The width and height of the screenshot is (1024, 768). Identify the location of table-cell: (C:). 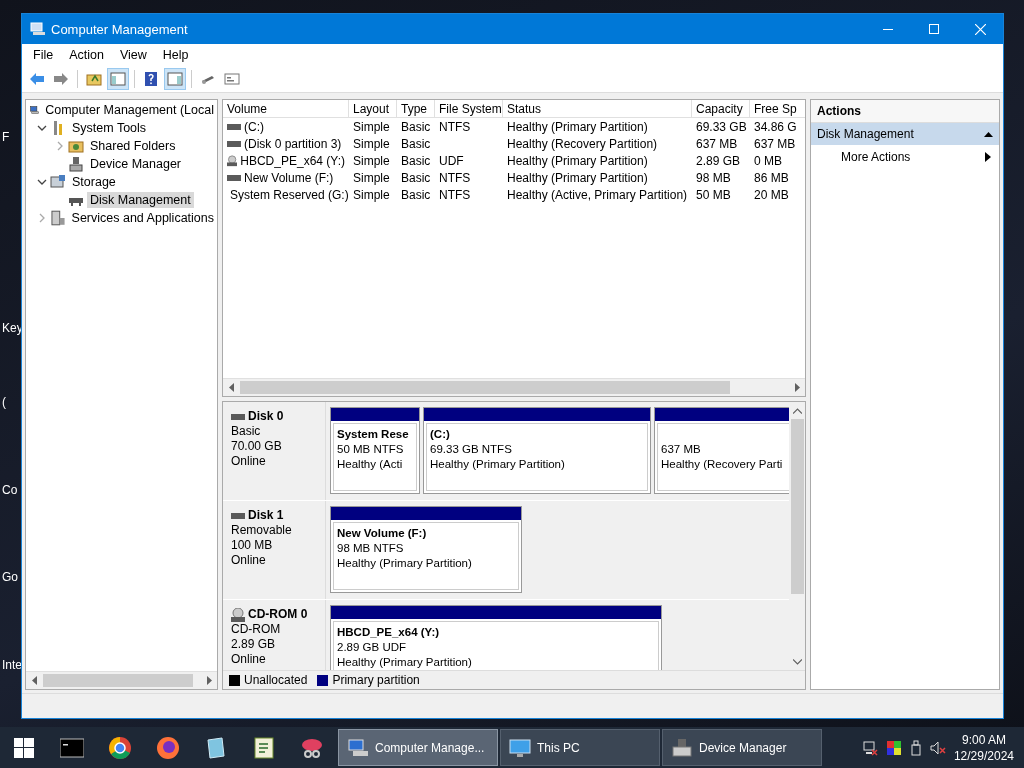
(254, 126).